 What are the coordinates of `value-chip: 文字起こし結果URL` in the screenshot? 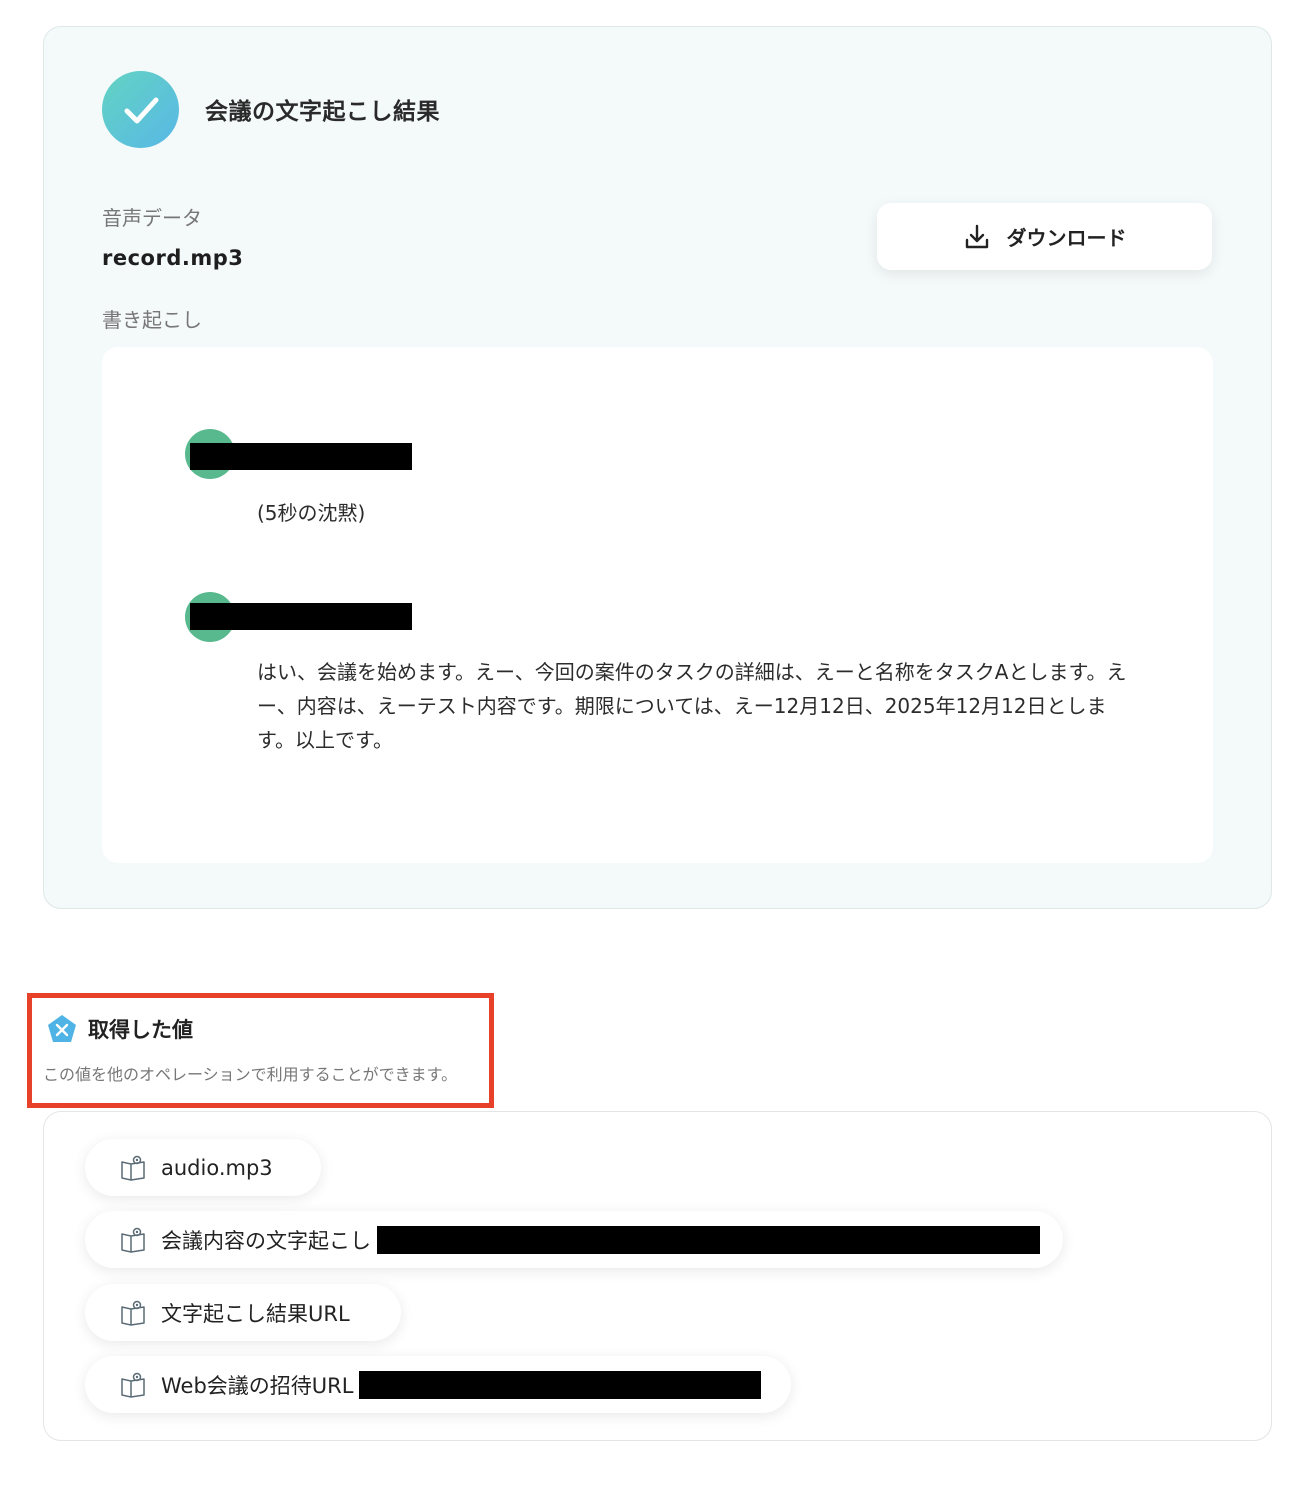 It's located at (243, 1312).